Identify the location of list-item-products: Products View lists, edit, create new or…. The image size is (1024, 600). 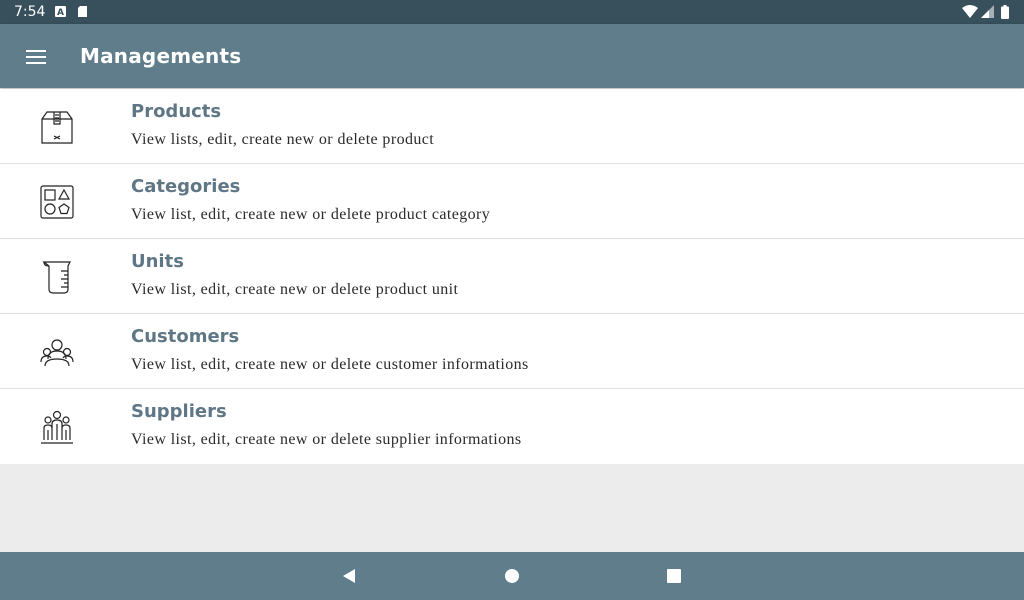
(512, 126).